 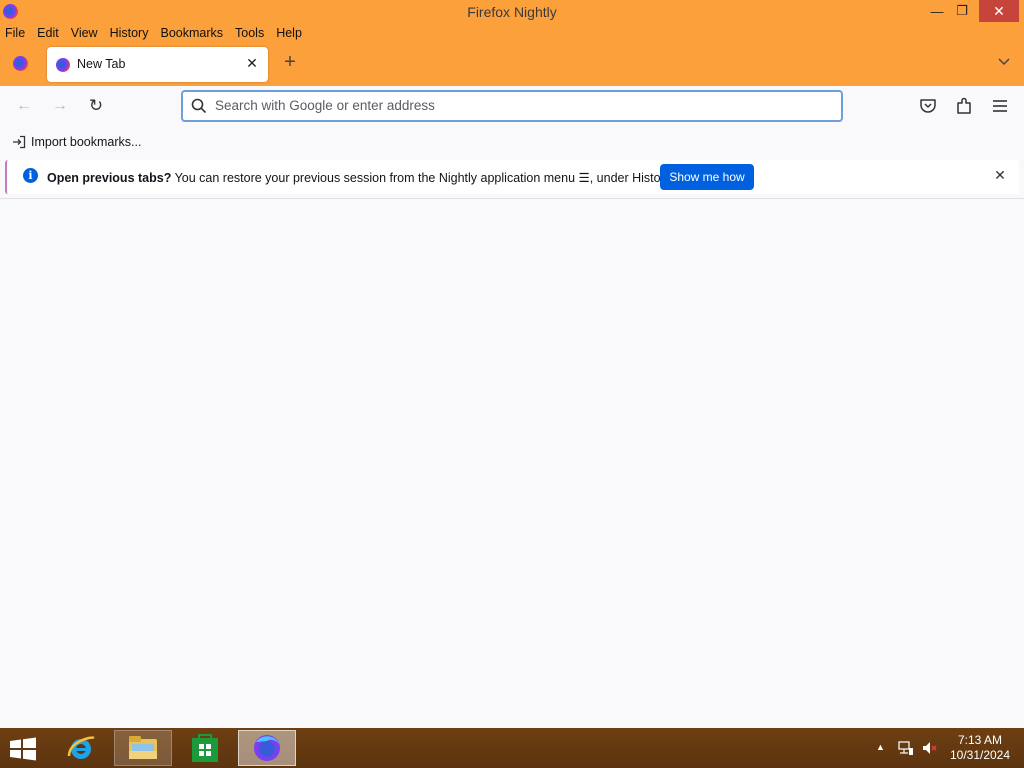 I want to click on taskbar-file-explorer, so click(x=143, y=748).